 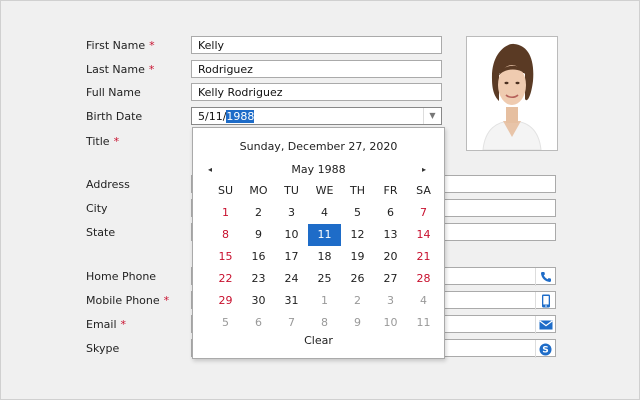 I want to click on phone-icon, so click(x=545, y=277).